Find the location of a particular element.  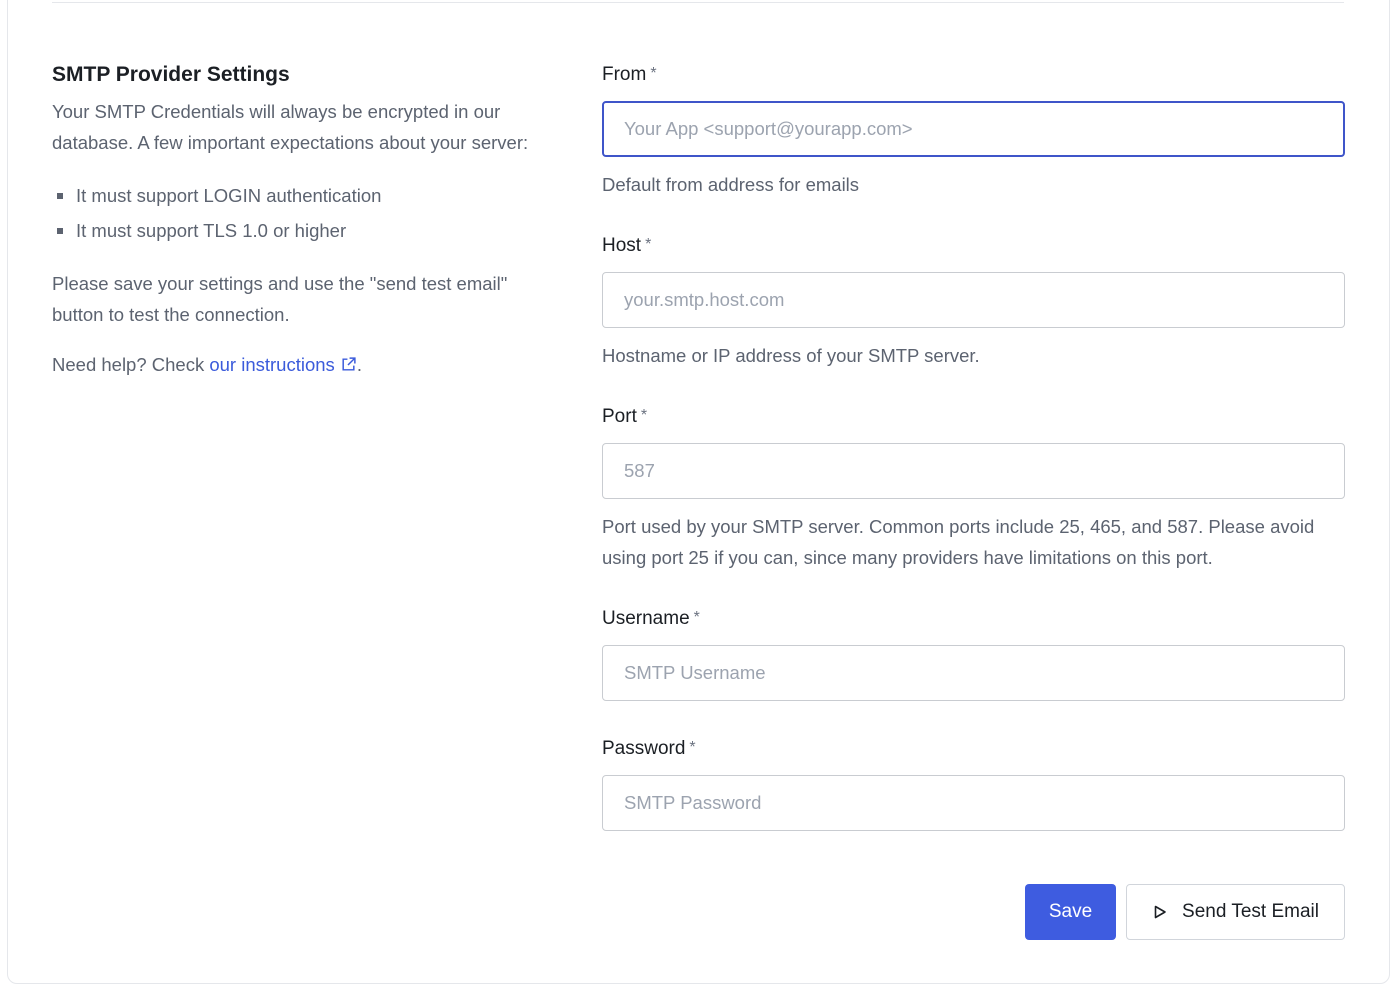

host-input is located at coordinates (973, 300).